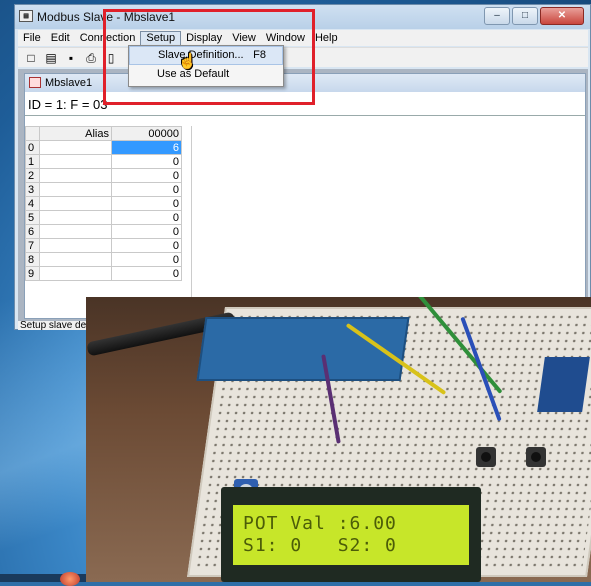  What do you see at coordinates (31, 58) in the screenshot?
I see `new-document-icon: □` at bounding box center [31, 58].